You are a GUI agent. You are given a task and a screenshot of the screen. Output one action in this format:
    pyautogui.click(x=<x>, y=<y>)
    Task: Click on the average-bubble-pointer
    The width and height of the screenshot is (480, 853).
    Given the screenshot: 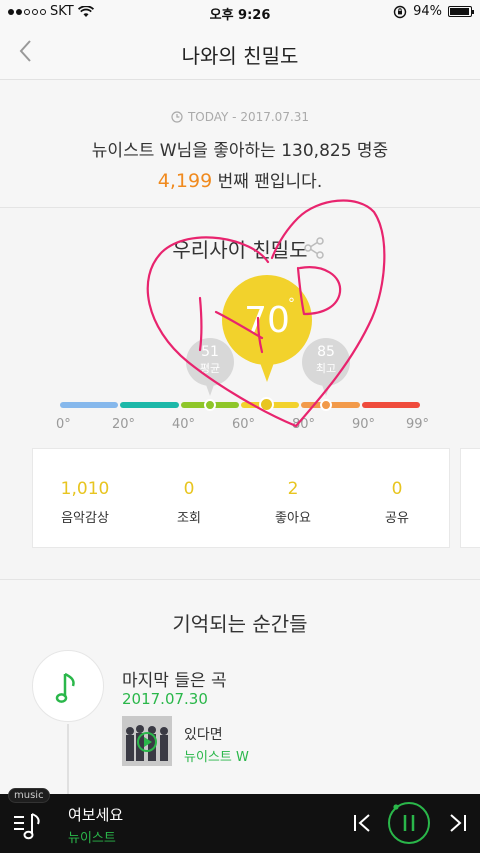 What is the action you would take?
    pyautogui.click(x=210, y=389)
    